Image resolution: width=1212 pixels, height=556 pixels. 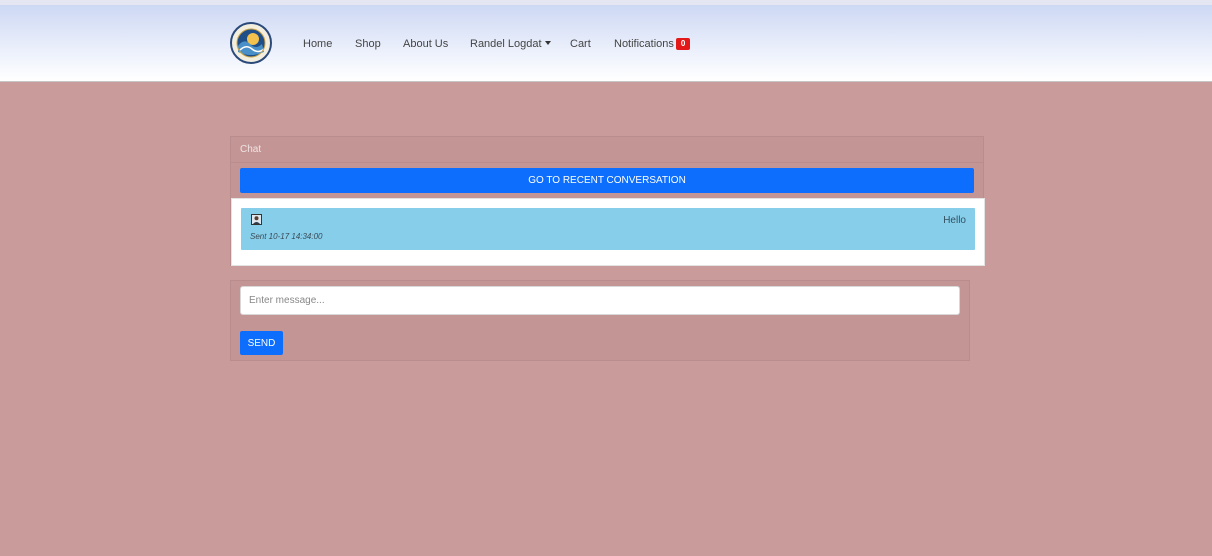 I want to click on nav-notifications-link: Notifications 0, so click(x=652, y=44).